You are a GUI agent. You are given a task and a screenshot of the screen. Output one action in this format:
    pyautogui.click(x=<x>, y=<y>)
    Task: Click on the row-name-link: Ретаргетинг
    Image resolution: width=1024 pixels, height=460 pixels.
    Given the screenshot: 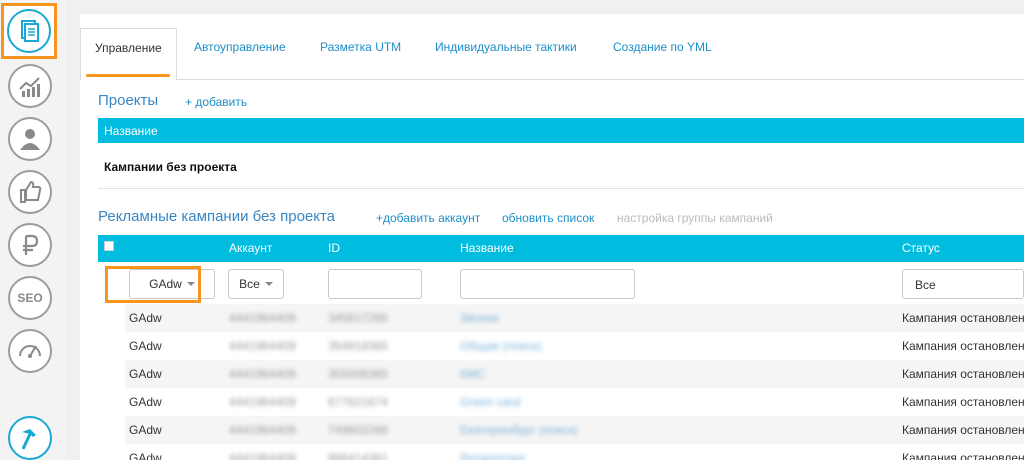 What is the action you would take?
    pyautogui.click(x=493, y=455)
    